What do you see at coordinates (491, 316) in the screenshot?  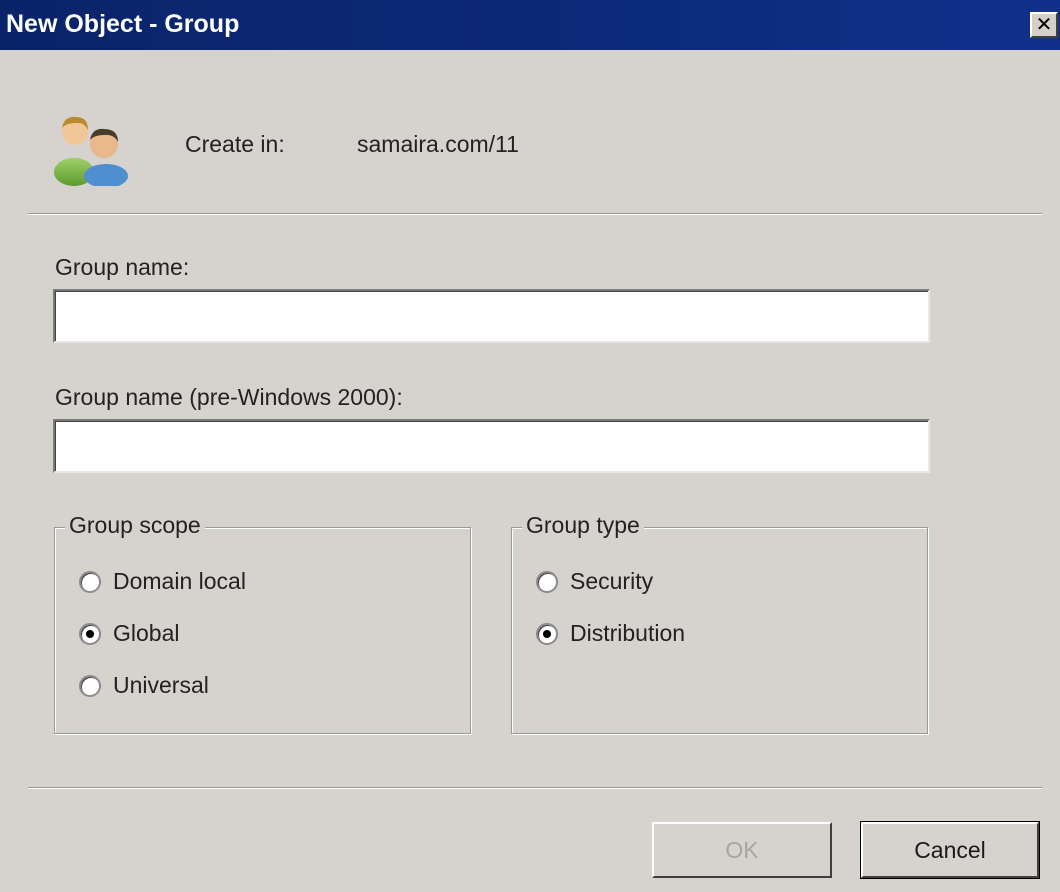 I see `group-name-input` at bounding box center [491, 316].